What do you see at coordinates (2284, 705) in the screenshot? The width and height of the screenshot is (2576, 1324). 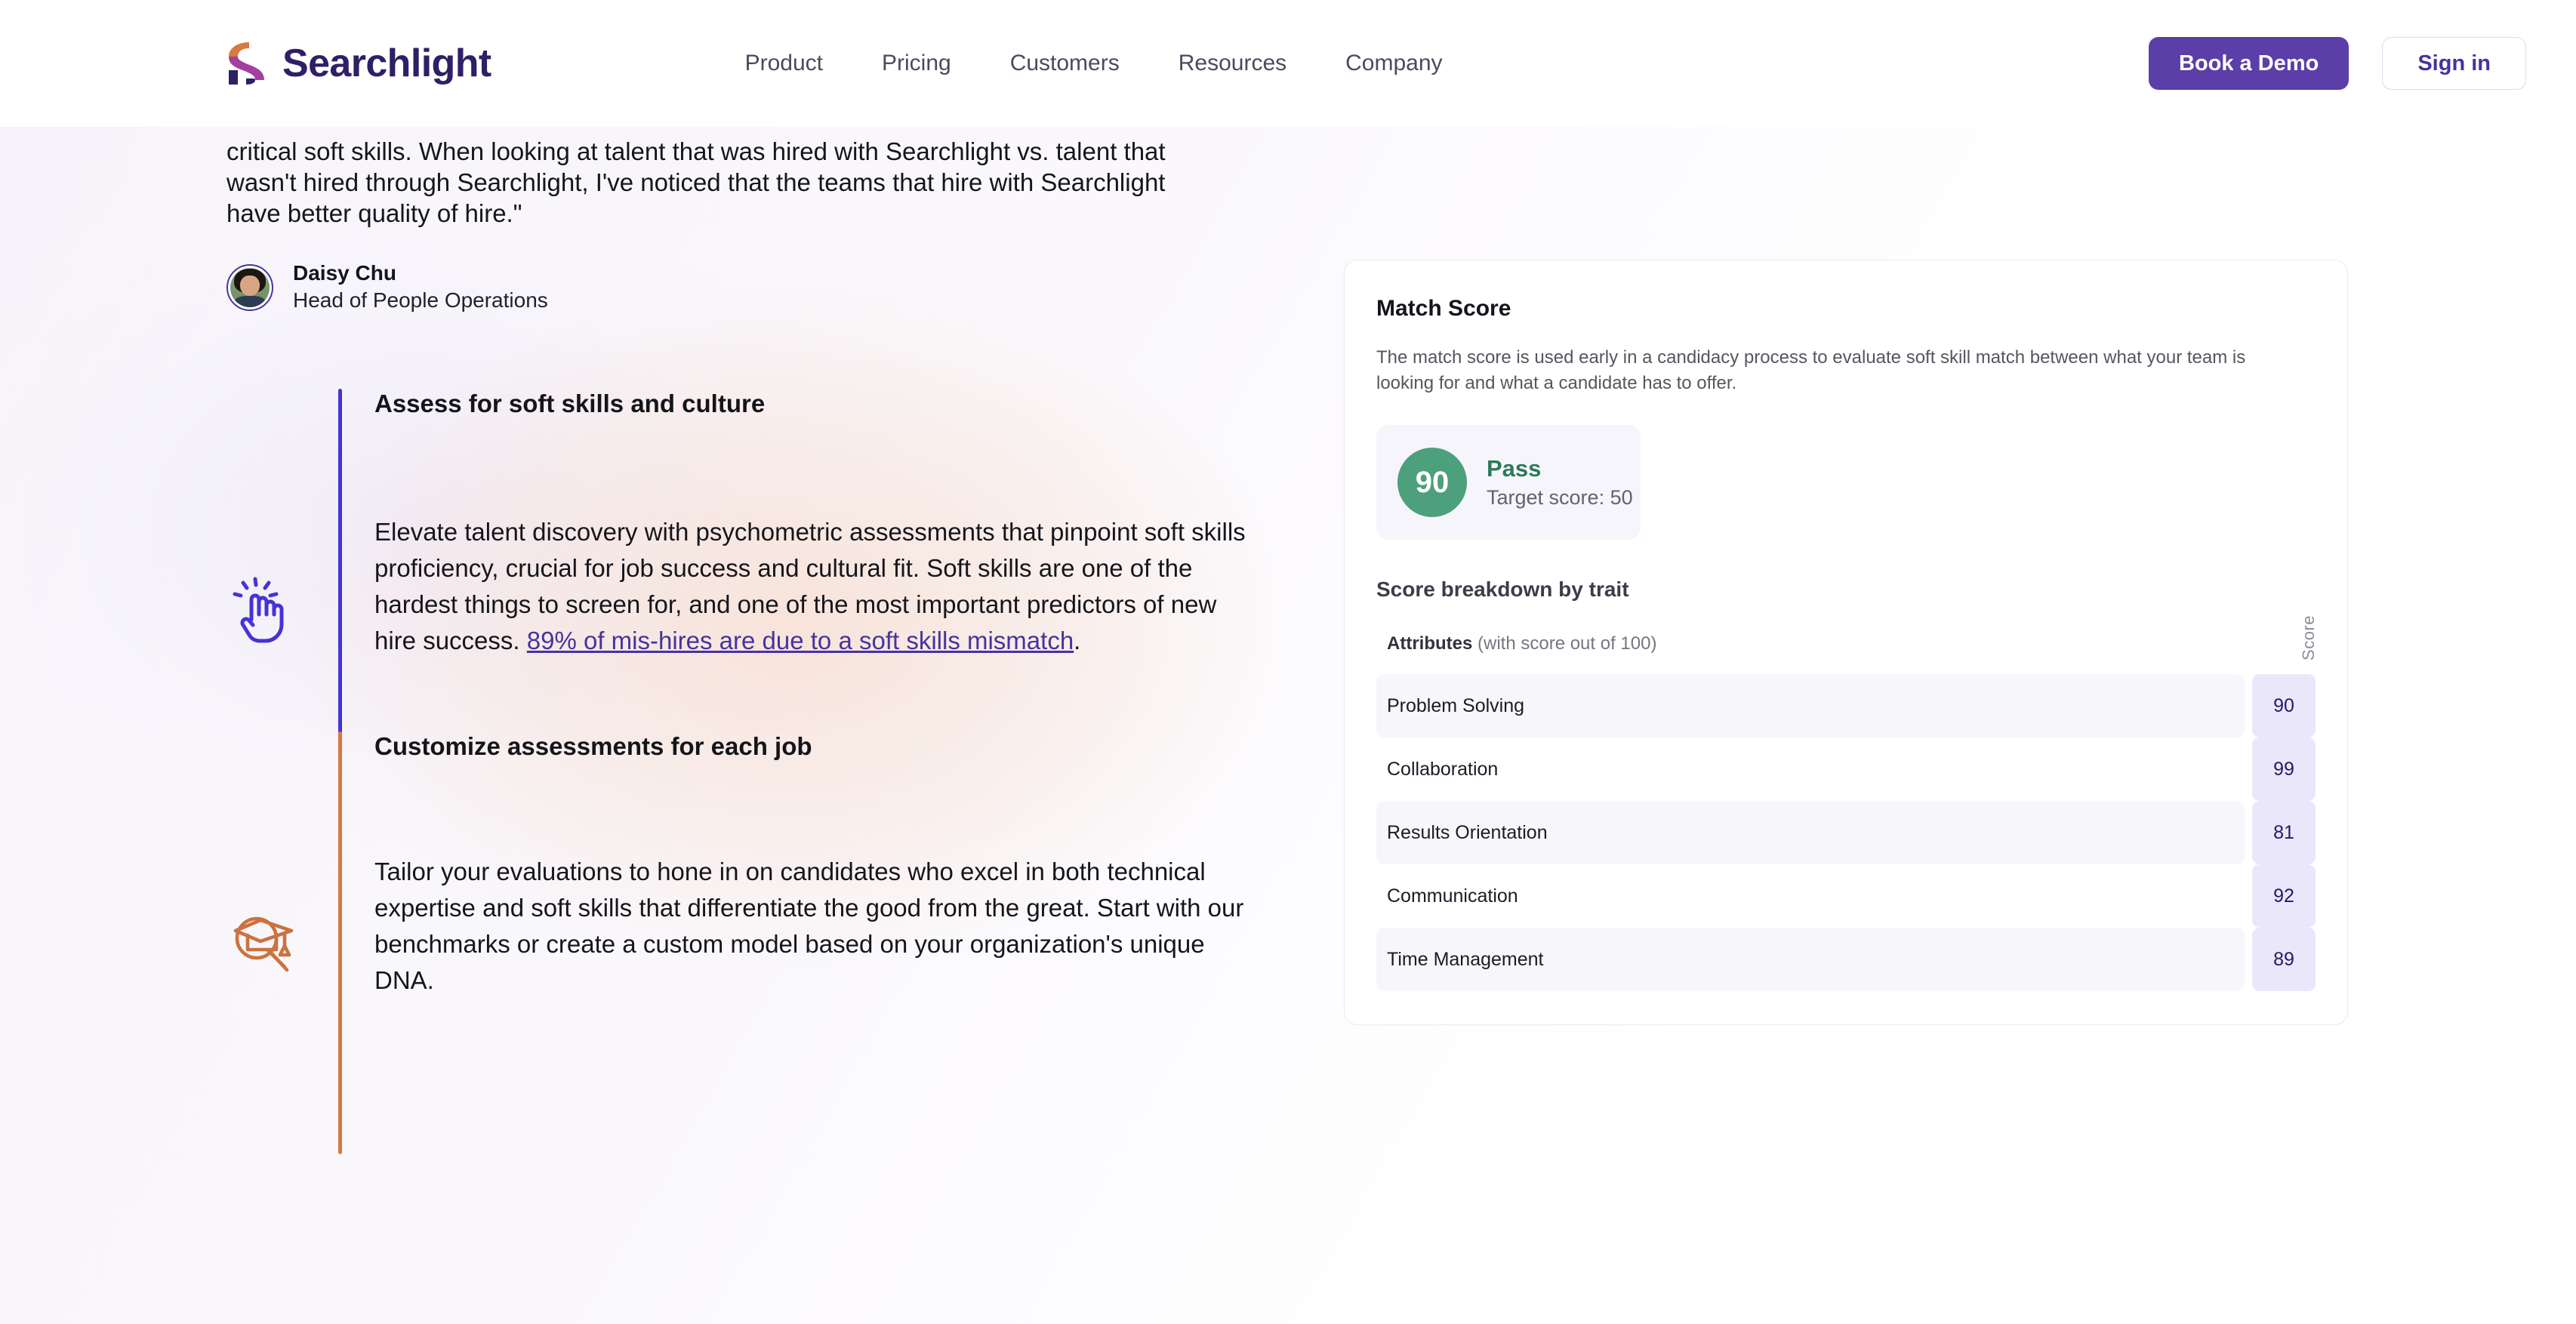 I see `trait-score-chip: 90` at bounding box center [2284, 705].